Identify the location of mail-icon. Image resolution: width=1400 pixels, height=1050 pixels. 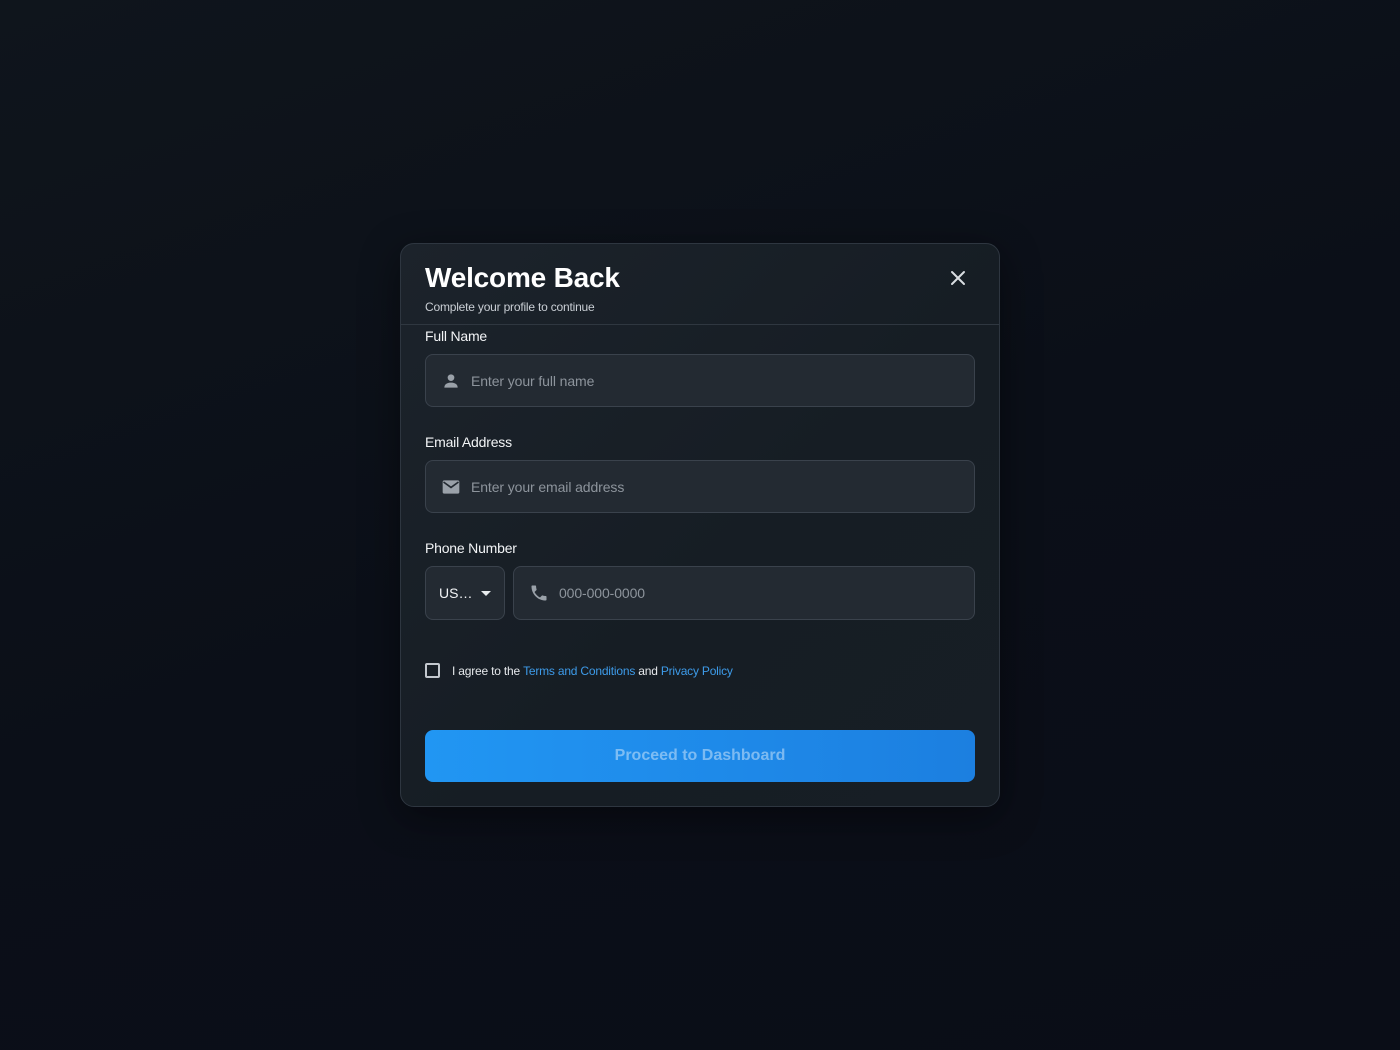
(451, 487).